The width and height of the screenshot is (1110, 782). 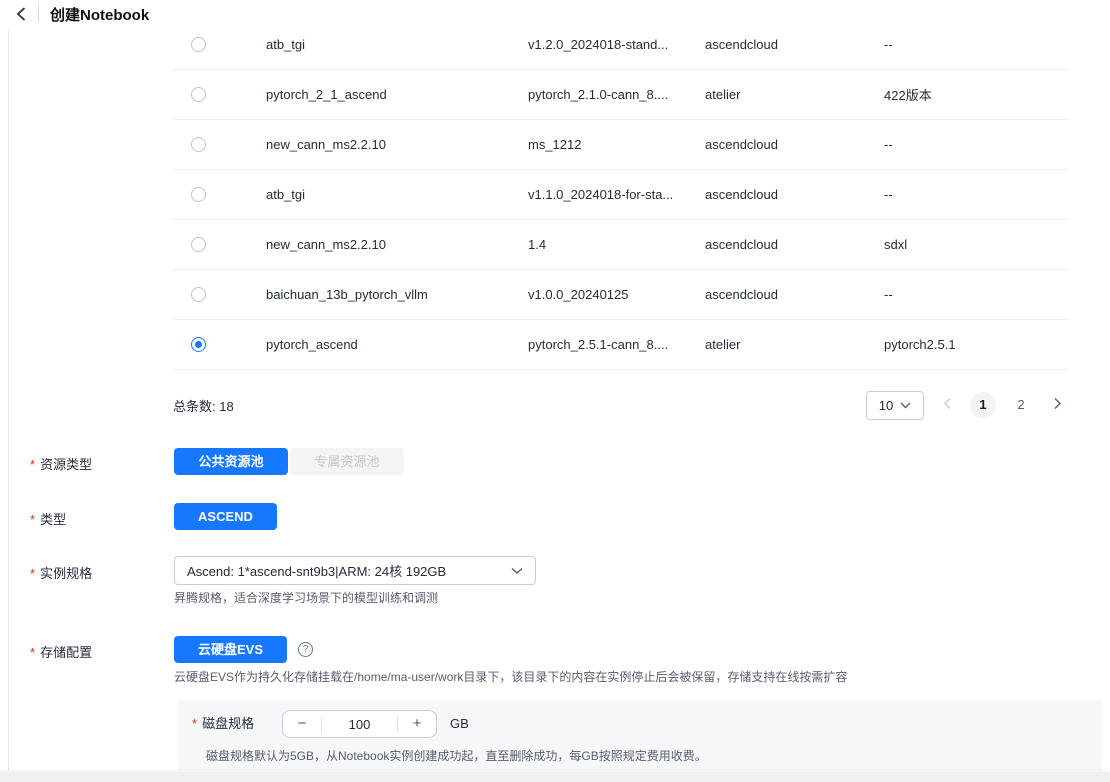 I want to click on page-size-select: 10, so click(x=895, y=405).